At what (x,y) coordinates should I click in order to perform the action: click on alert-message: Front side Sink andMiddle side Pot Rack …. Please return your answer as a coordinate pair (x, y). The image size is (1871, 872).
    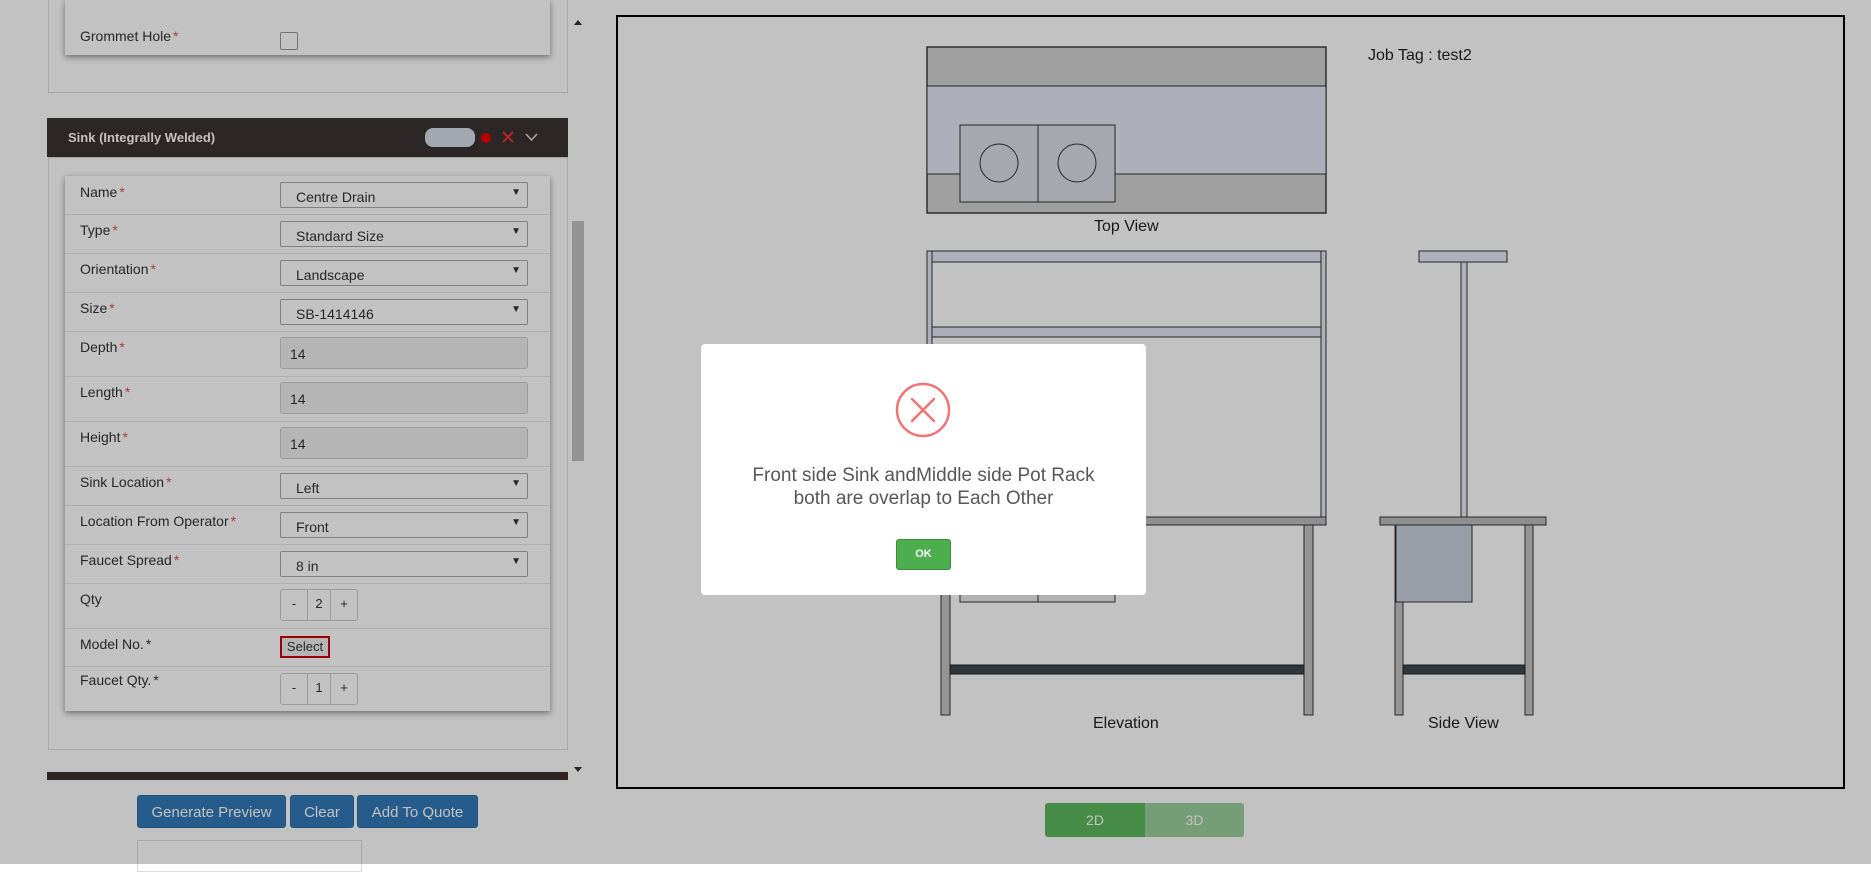
    Looking at the image, I should click on (923, 487).